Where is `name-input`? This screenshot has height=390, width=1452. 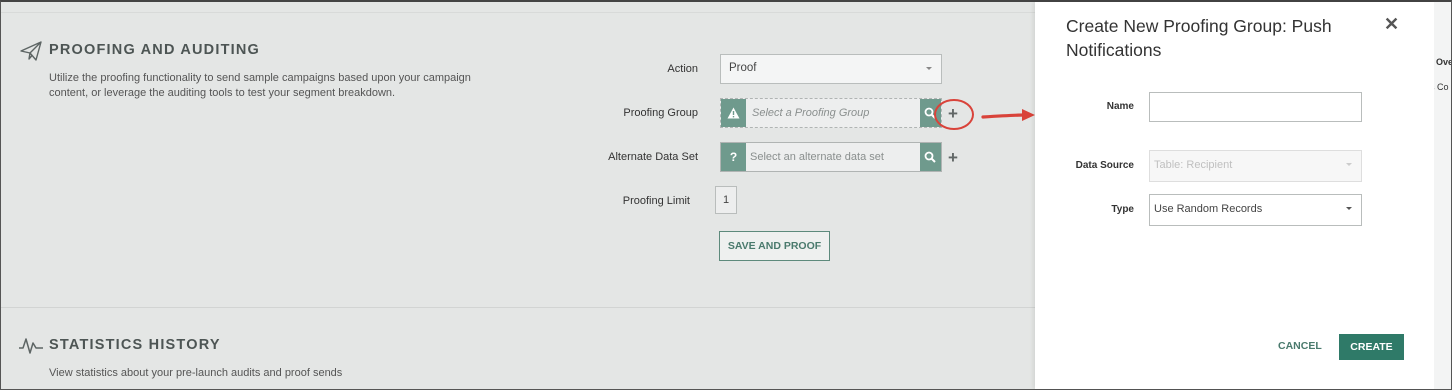 name-input is located at coordinates (1255, 107).